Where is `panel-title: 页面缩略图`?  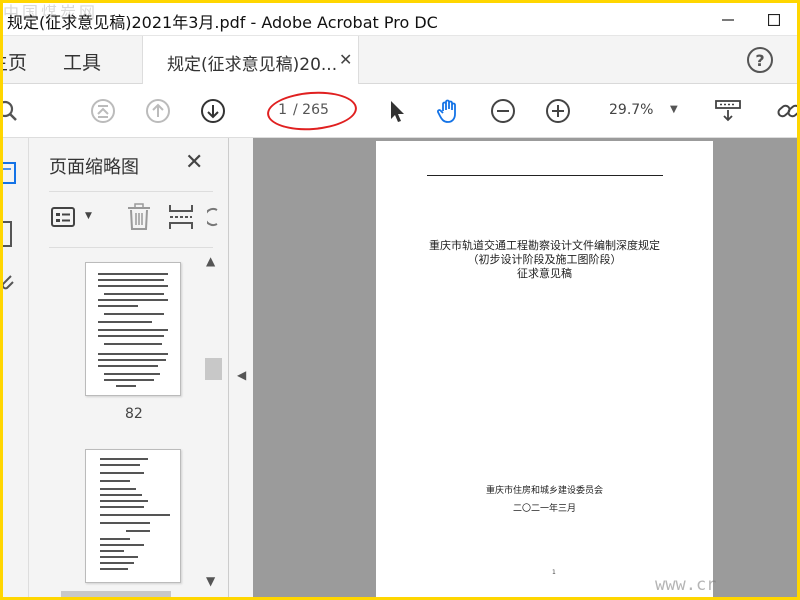 panel-title: 页面缩略图 is located at coordinates (94, 167).